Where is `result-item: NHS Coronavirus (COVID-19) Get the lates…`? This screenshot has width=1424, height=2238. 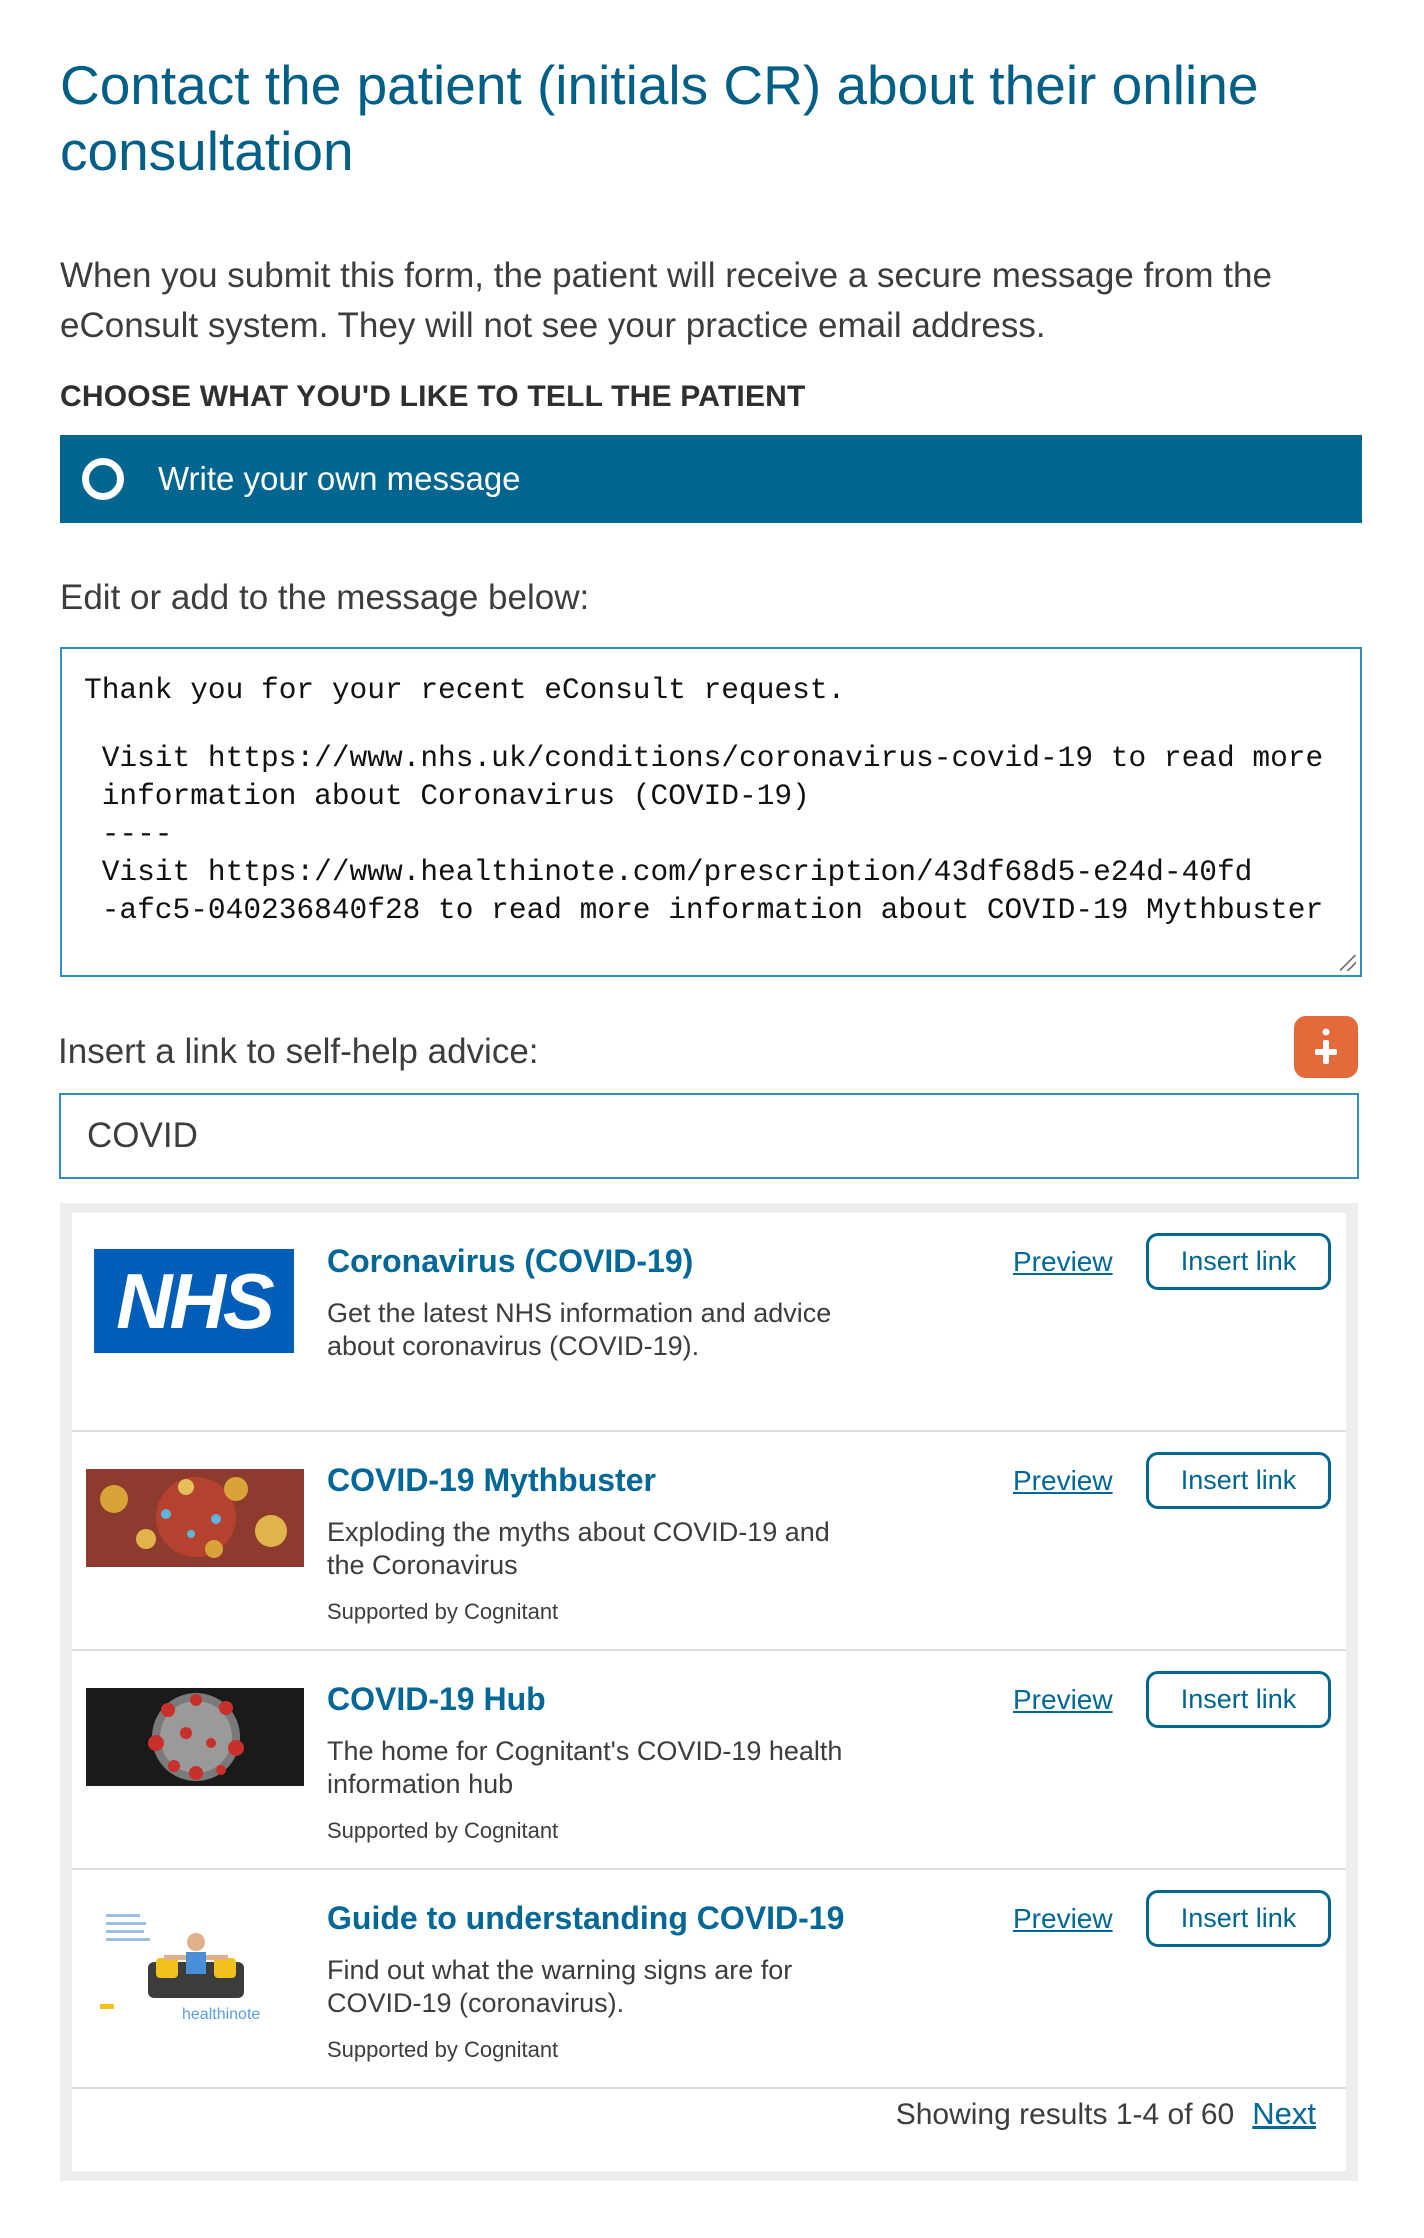
result-item: NHS Coronavirus (COVID-19) Get the lates… is located at coordinates (709, 1322).